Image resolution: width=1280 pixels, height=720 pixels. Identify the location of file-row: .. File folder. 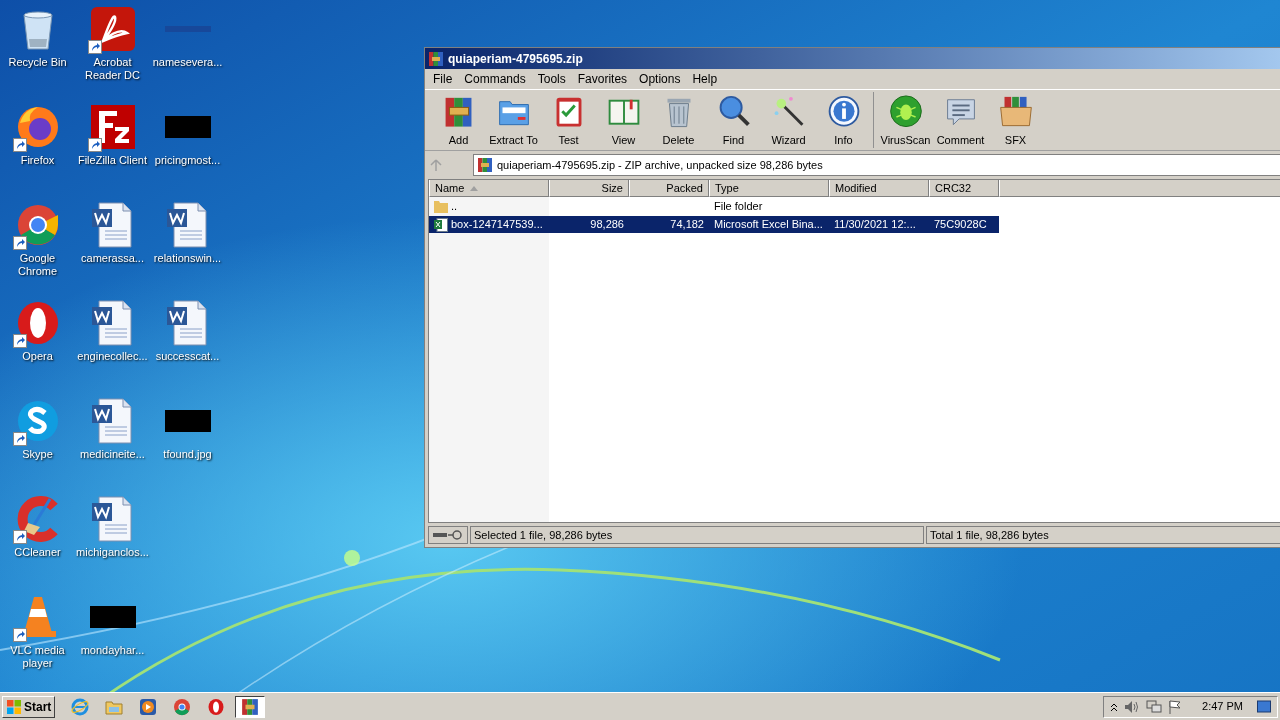
(714, 206).